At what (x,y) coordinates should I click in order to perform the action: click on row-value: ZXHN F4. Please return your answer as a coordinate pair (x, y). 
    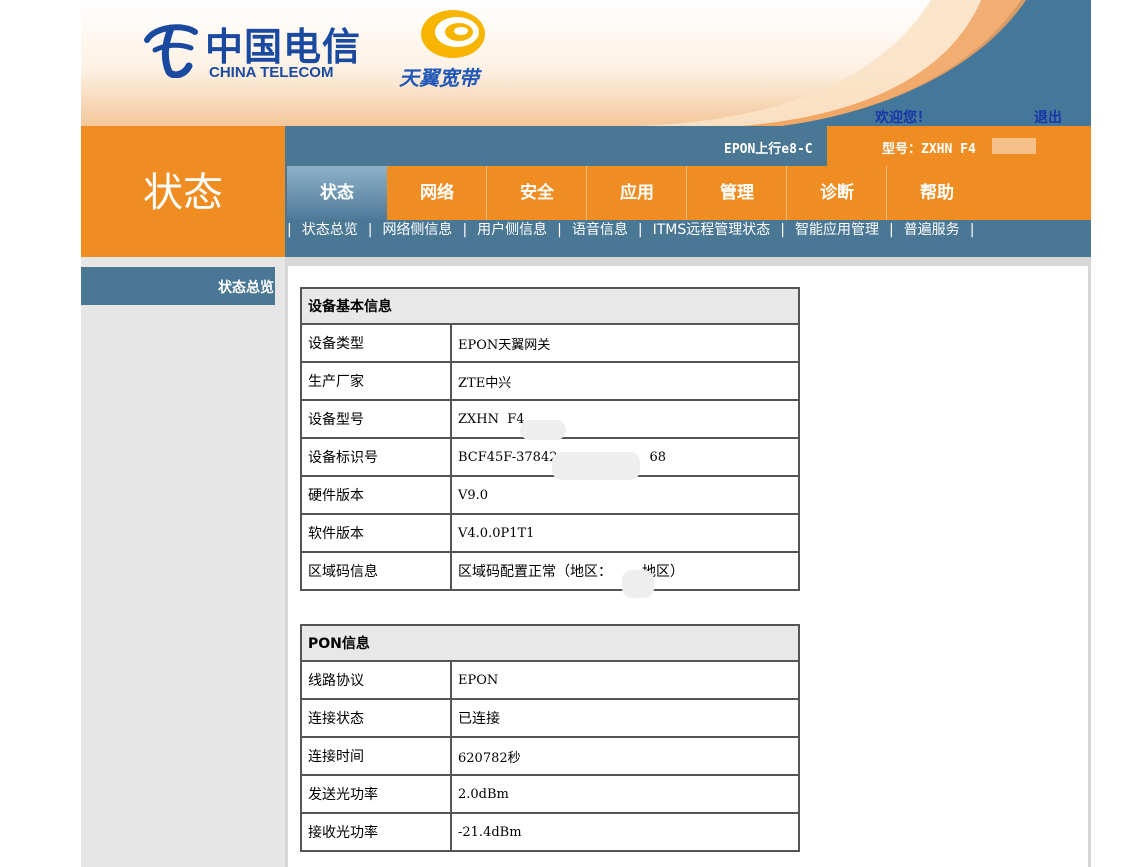
    Looking at the image, I should click on (625, 419).